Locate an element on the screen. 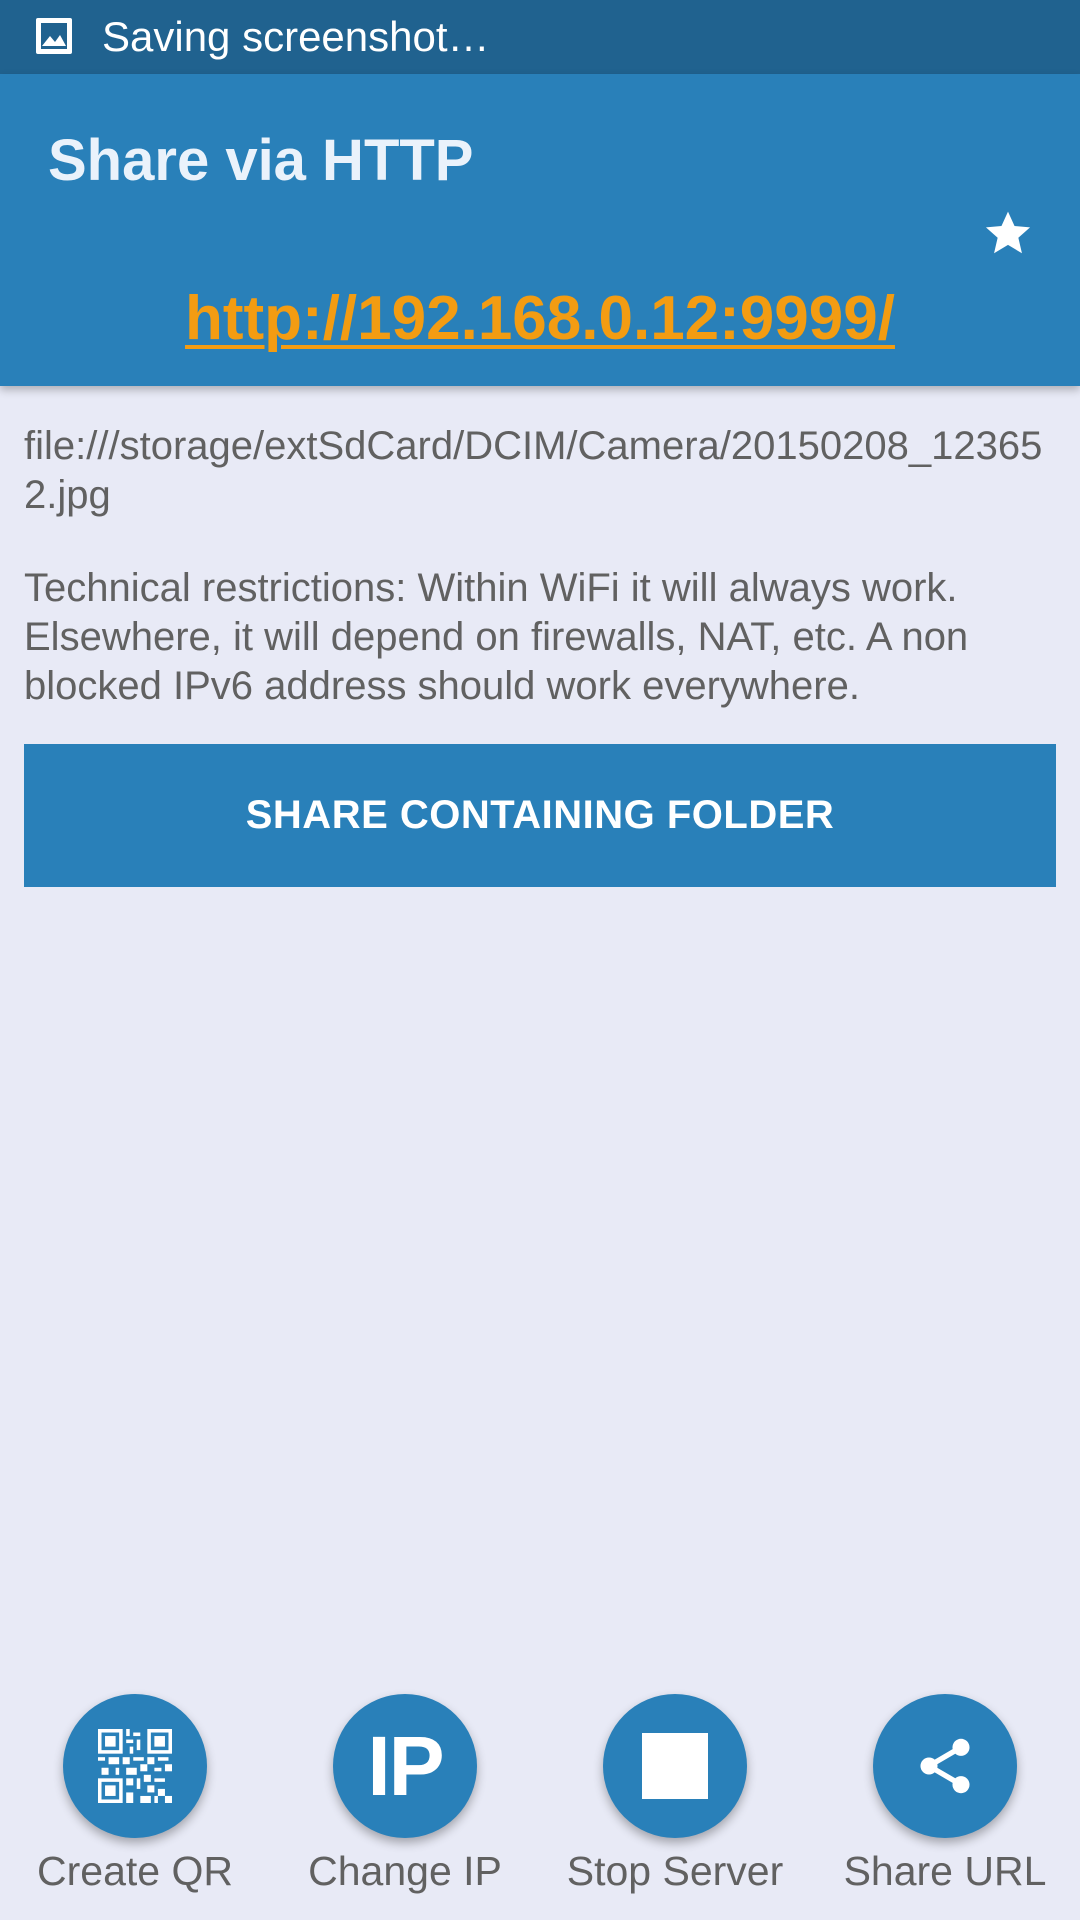 The width and height of the screenshot is (1080, 1920). image-icon is located at coordinates (54, 36).